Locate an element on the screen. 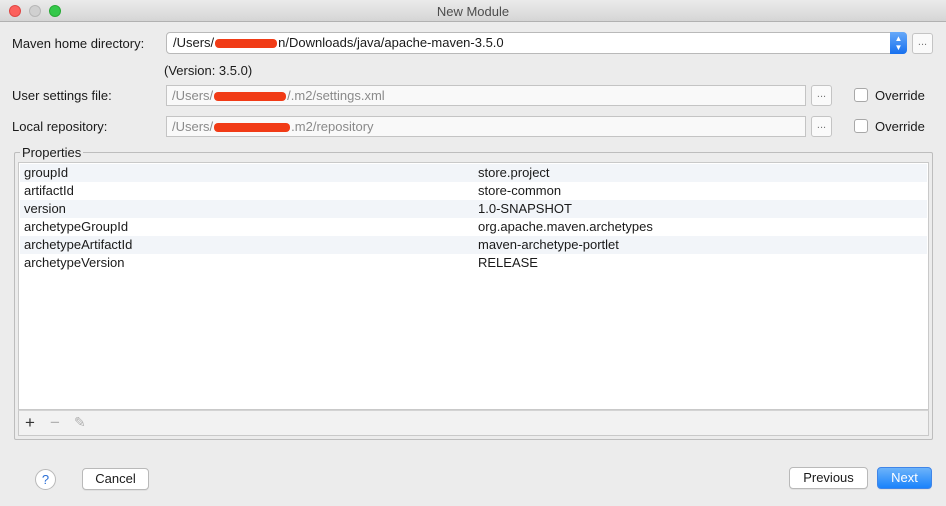 The width and height of the screenshot is (946, 506). maven-home-label: Maven home directory: is located at coordinates (78, 43).